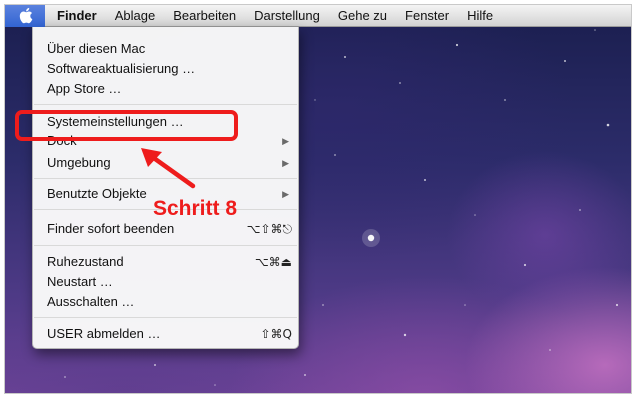  Describe the element at coordinates (204, 16) in the screenshot. I see `menu-bearbeiten: Bearbeiten` at that location.